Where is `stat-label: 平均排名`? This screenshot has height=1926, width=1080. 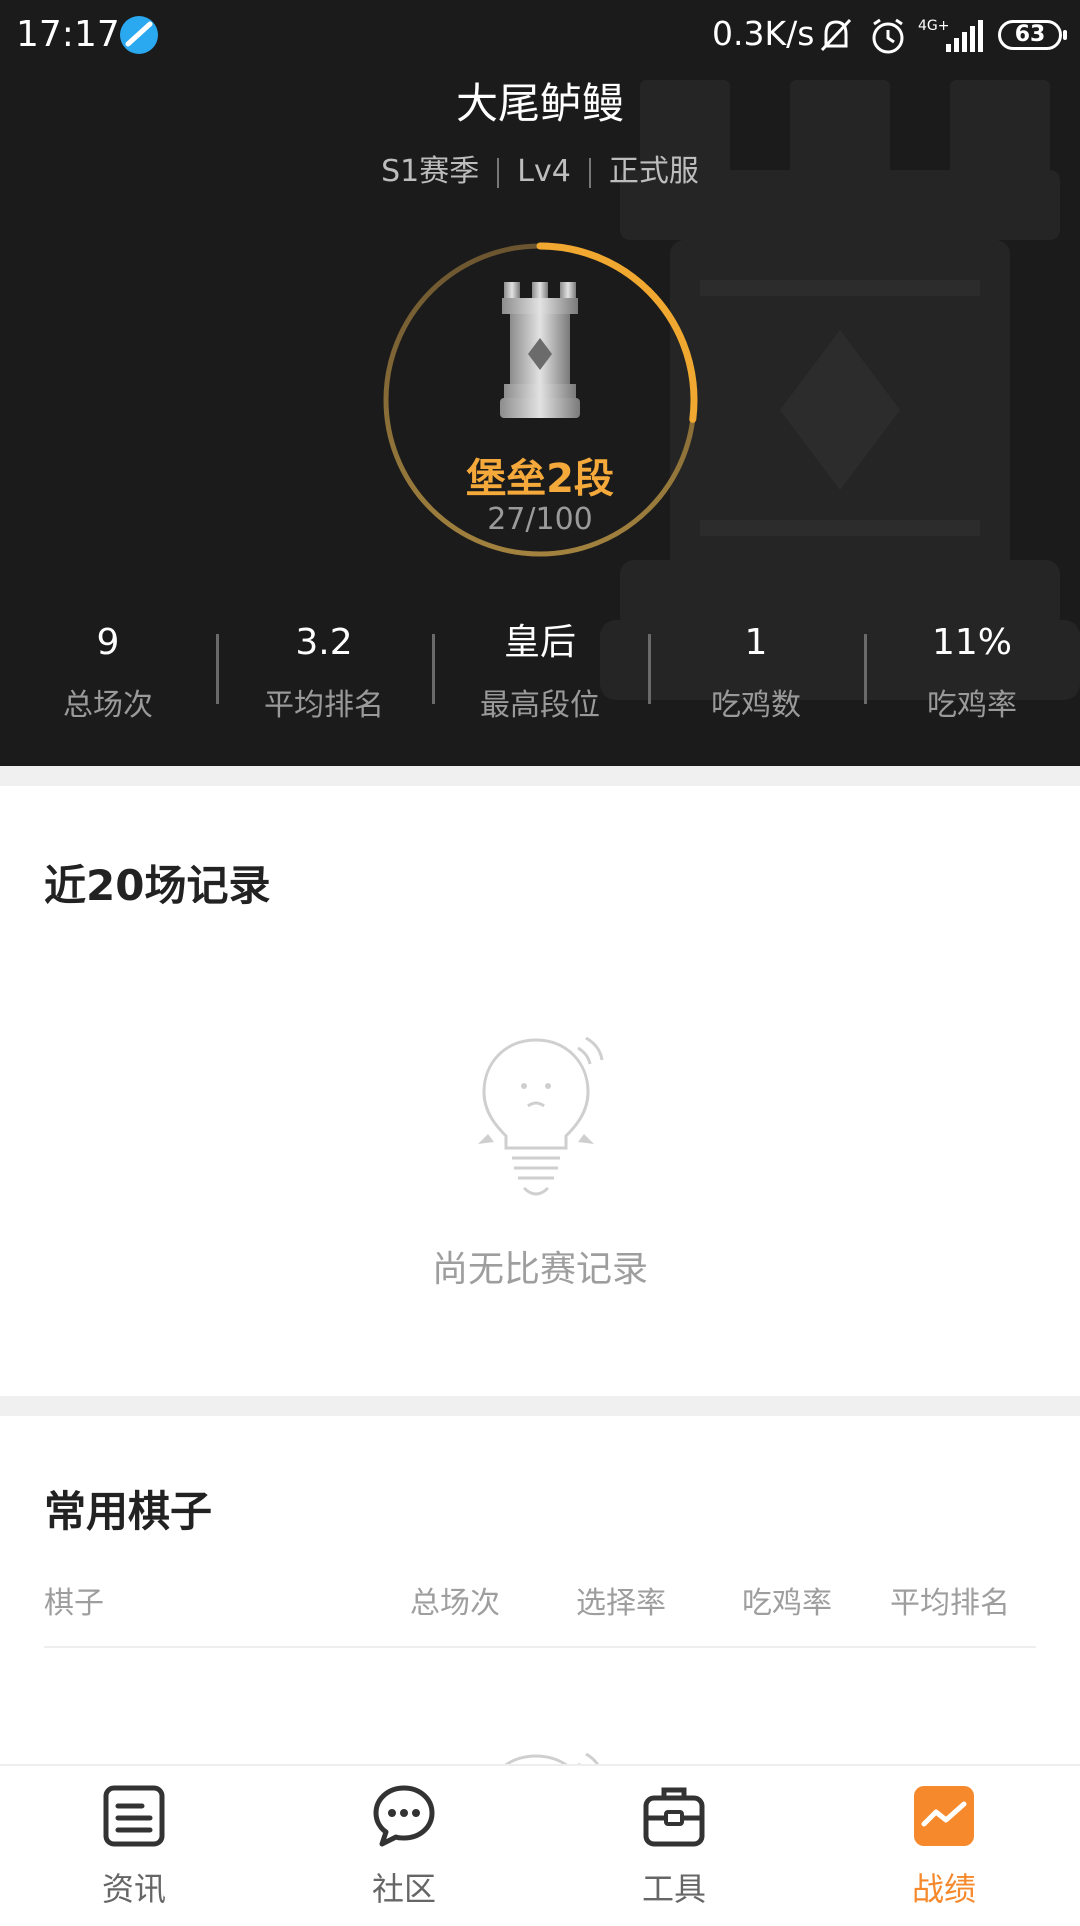
stat-label: 平均排名 is located at coordinates (324, 705).